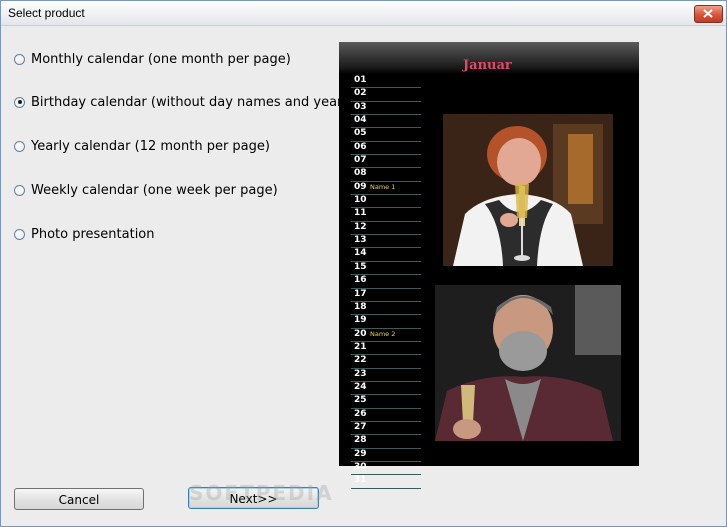 The width and height of the screenshot is (727, 527). I want to click on day-number: 31, so click(360, 480).